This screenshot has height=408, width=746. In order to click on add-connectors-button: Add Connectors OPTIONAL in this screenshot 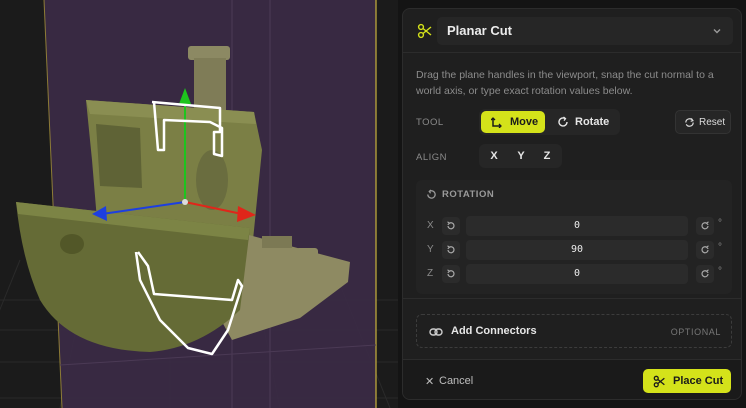, I will do `click(574, 331)`.